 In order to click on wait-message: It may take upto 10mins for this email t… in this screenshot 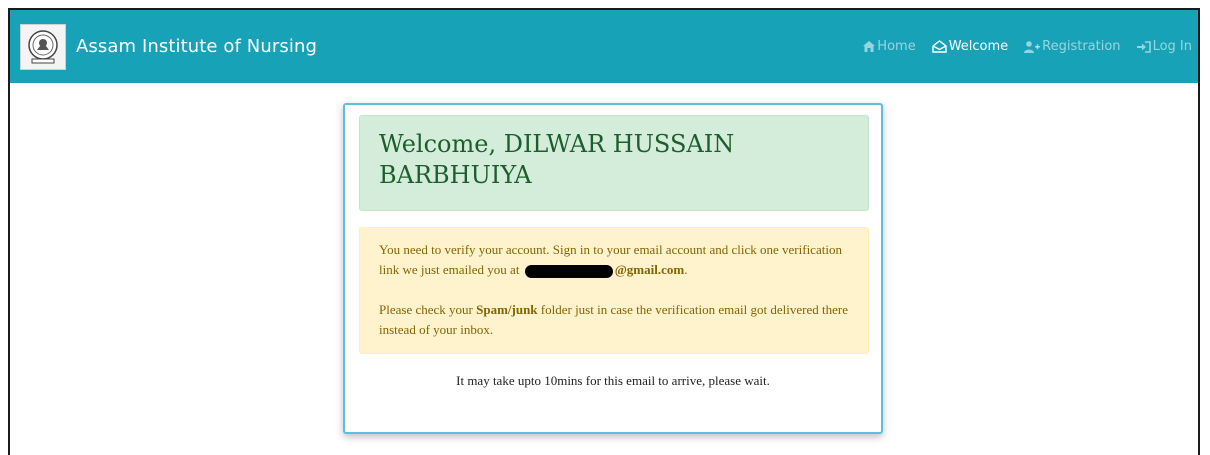, I will do `click(613, 380)`.